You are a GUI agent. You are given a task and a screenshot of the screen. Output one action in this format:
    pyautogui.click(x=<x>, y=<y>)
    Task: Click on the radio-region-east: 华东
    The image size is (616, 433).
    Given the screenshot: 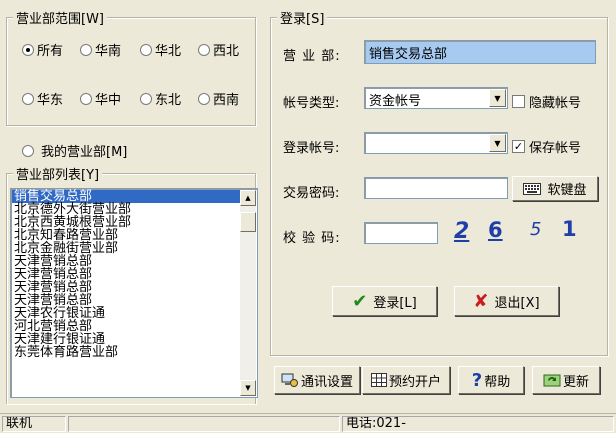 What is the action you would take?
    pyautogui.click(x=42, y=98)
    